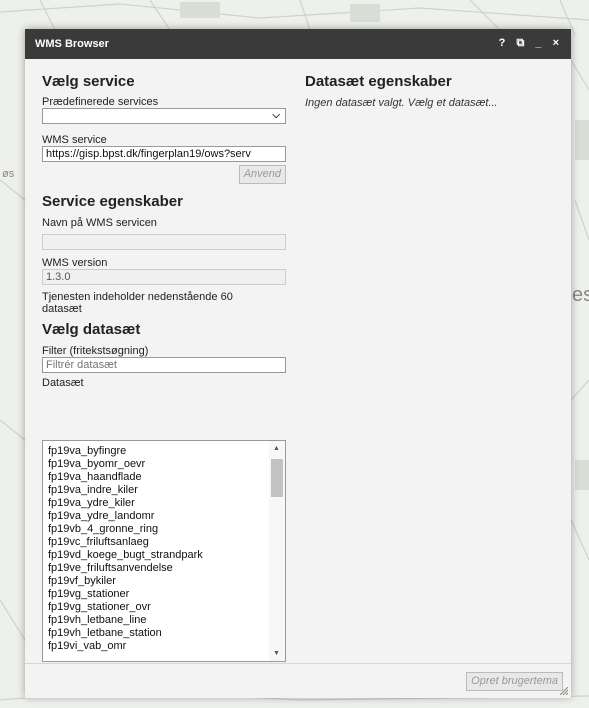 This screenshot has height=708, width=589. What do you see at coordinates (75, 263) in the screenshot?
I see `wms-version-label: WMS version` at bounding box center [75, 263].